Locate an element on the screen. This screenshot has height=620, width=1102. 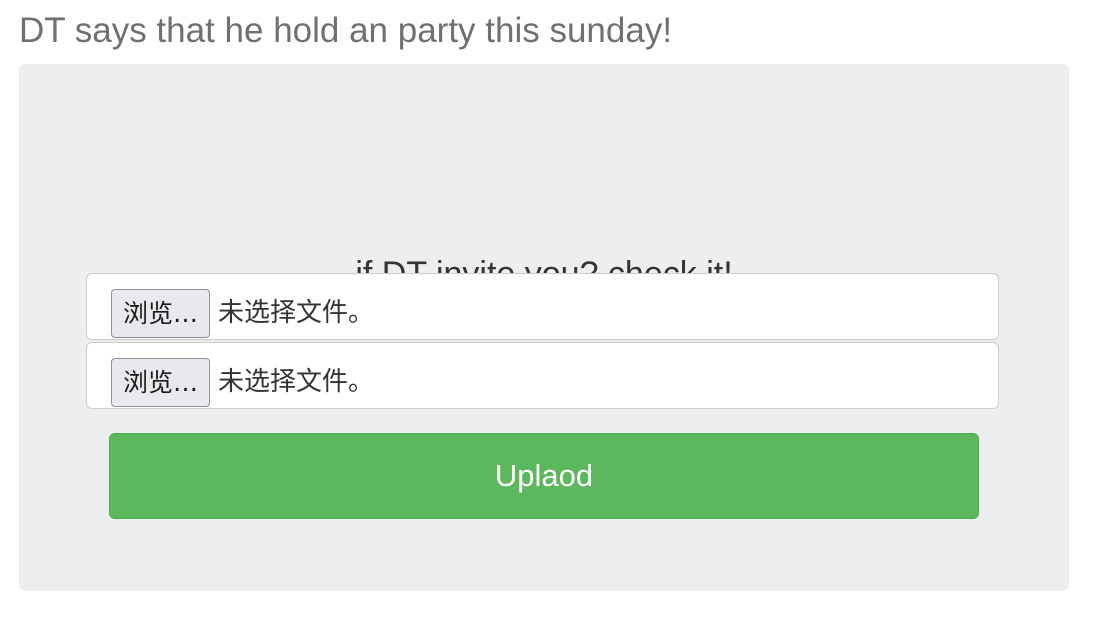
file-input-2: 浏览… 未选择文件。 is located at coordinates (542, 375).